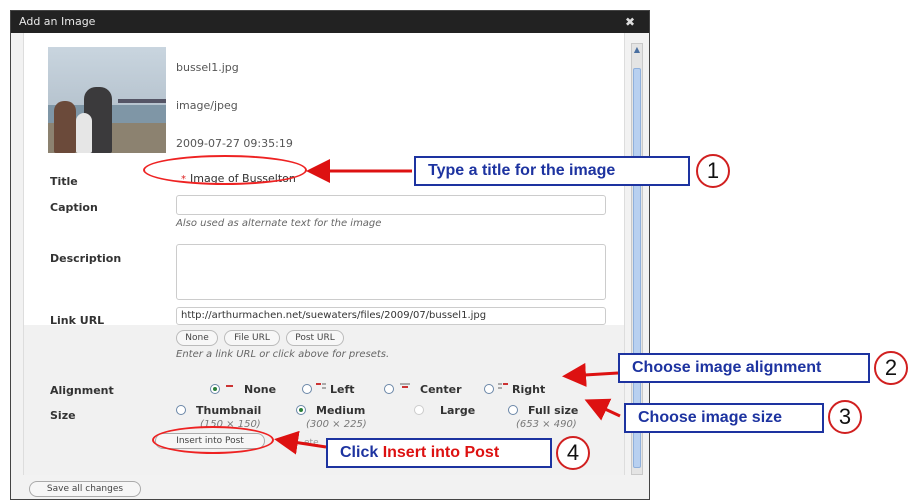 The height and width of the screenshot is (500, 914). I want to click on callout-step4-prefix: Click, so click(361, 452).